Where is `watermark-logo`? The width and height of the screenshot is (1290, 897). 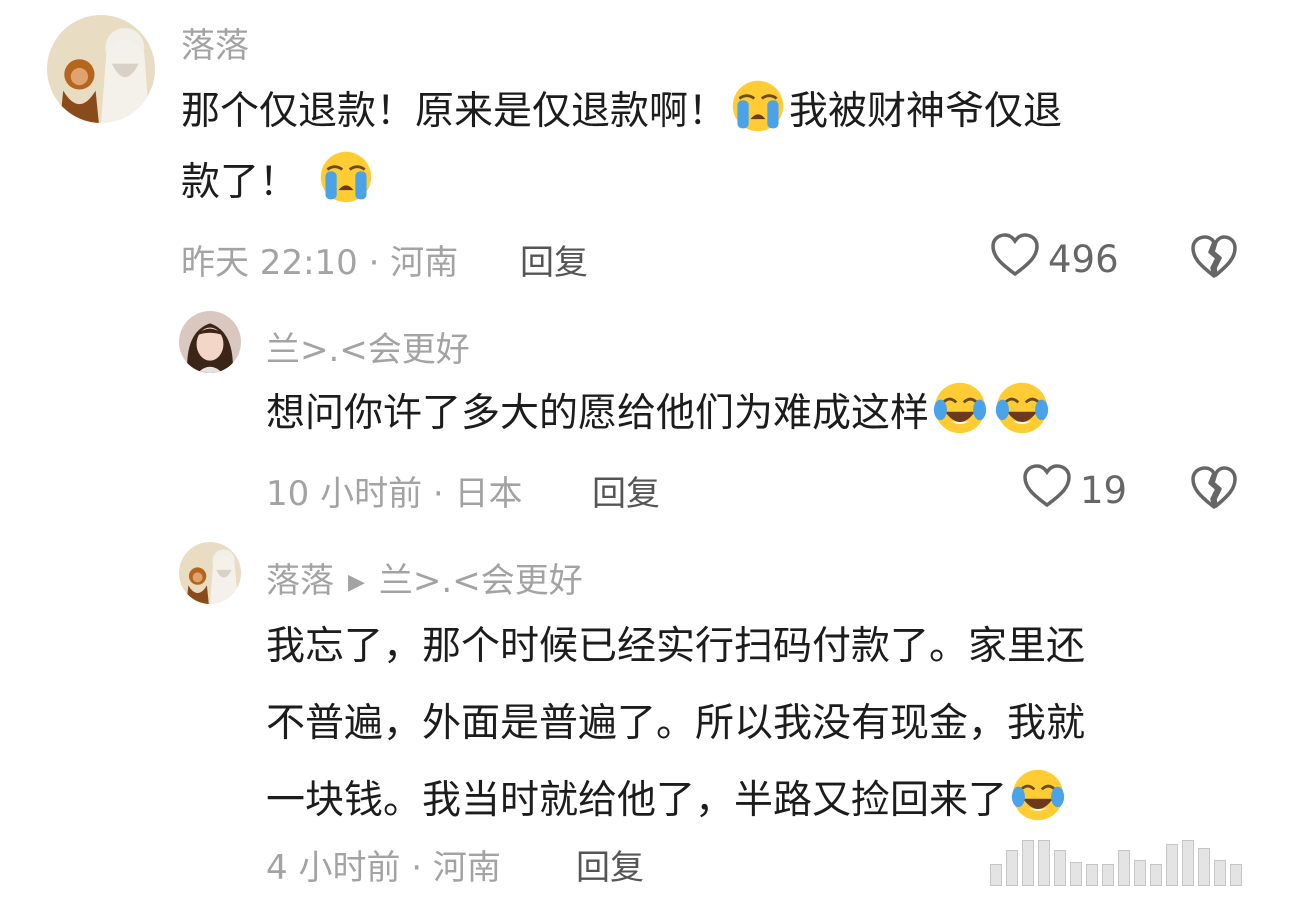 watermark-logo is located at coordinates (1135, 862).